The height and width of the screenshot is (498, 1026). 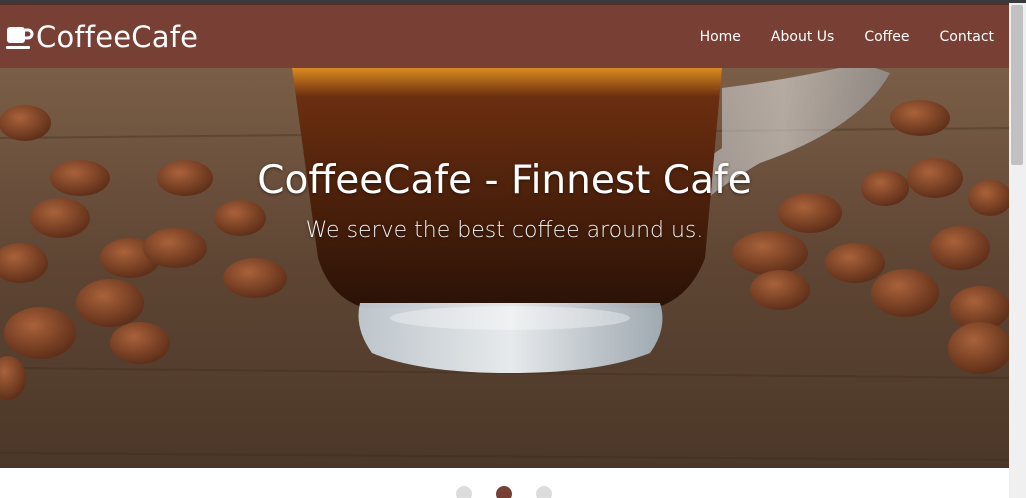 I want to click on brand-logo: CoffeeCafe, so click(x=102, y=37).